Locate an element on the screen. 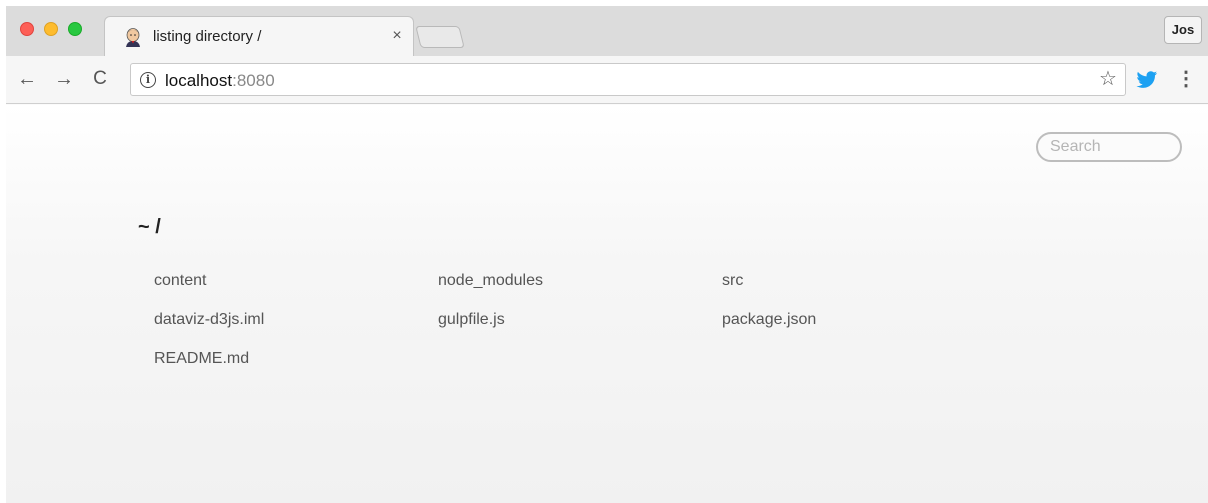 Image resolution: width=1208 pixels, height=503 pixels. new-tab-button is located at coordinates (440, 37).